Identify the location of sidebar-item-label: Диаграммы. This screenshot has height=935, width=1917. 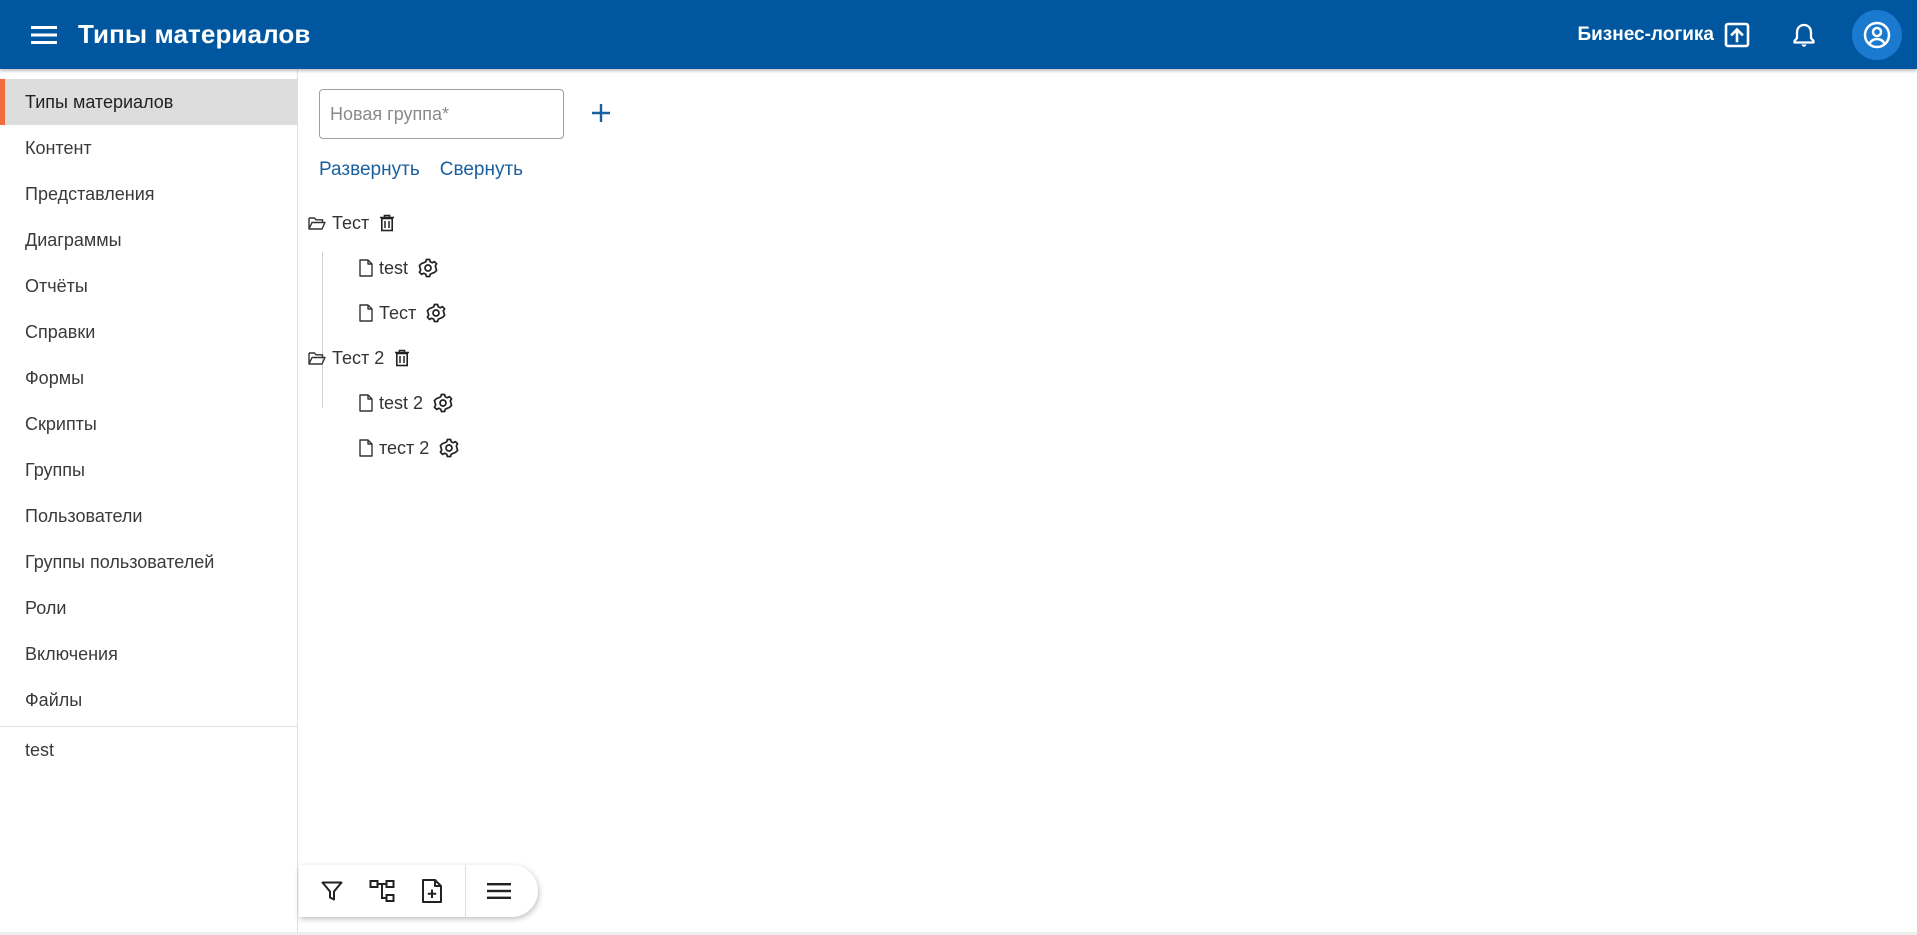
(73, 239).